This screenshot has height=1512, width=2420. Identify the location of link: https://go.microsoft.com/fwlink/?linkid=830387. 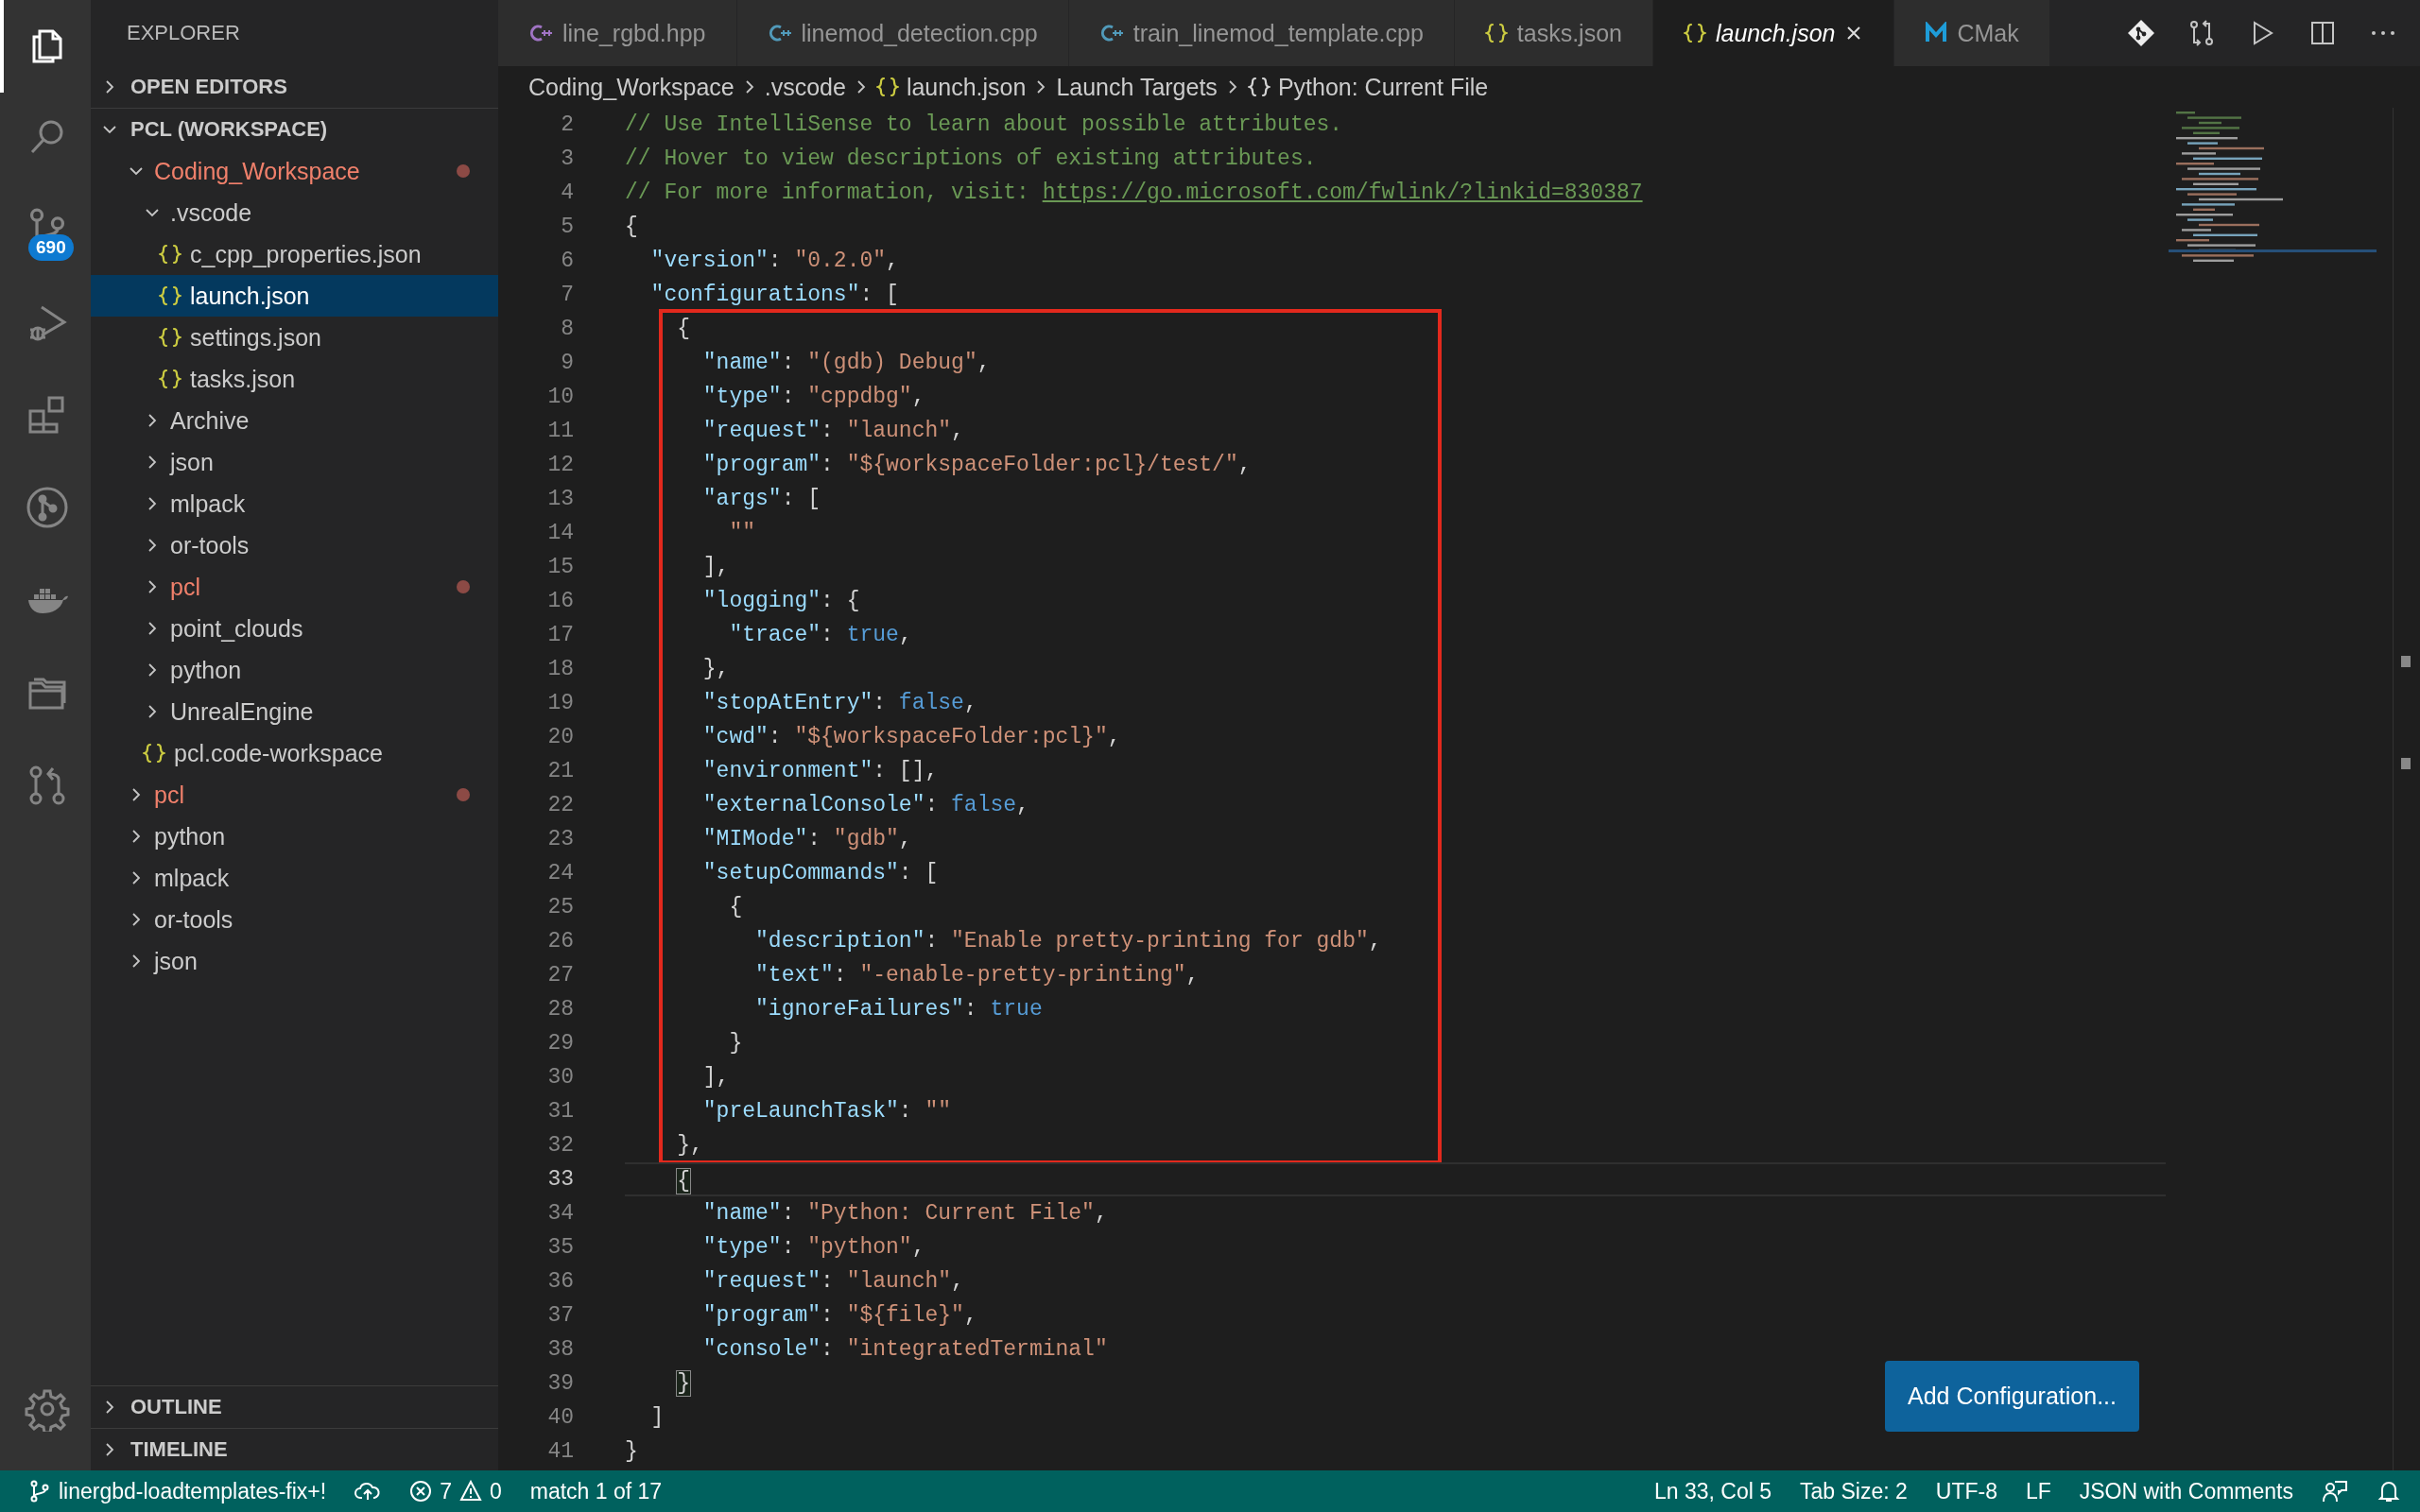
(1342, 192).